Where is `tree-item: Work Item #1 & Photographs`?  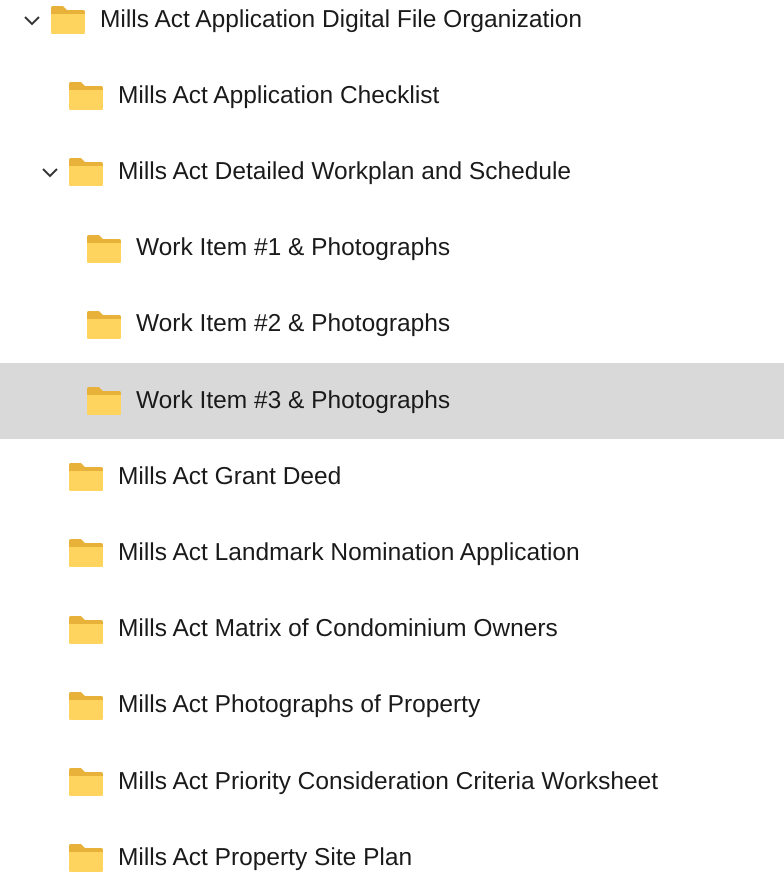
tree-item: Work Item #1 & Photographs is located at coordinates (392, 248).